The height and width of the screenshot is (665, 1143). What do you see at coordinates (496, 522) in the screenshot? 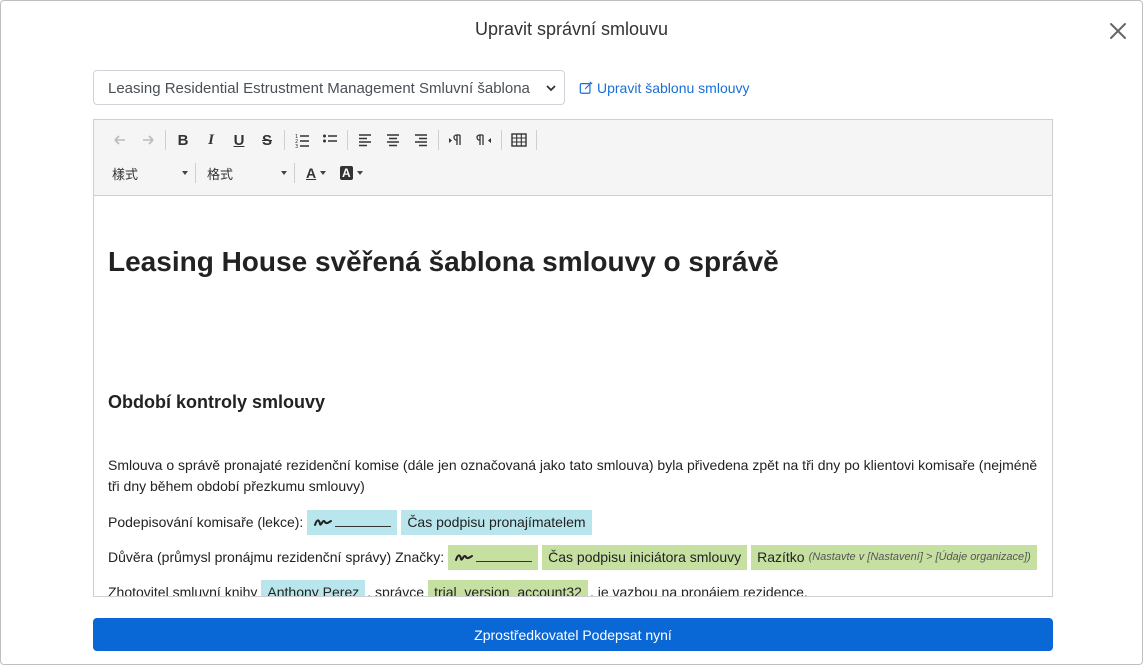
I see `signature-time-field: Čas podpisu pronajímatelem` at bounding box center [496, 522].